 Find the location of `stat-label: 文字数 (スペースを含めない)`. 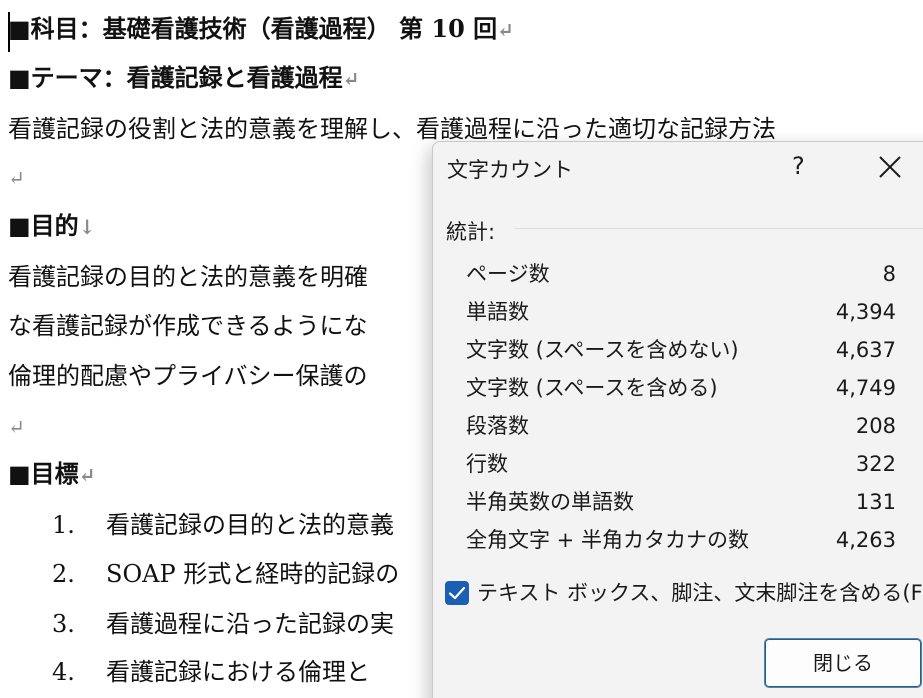

stat-label: 文字数 (スペースを含めない) is located at coordinates (602, 350).